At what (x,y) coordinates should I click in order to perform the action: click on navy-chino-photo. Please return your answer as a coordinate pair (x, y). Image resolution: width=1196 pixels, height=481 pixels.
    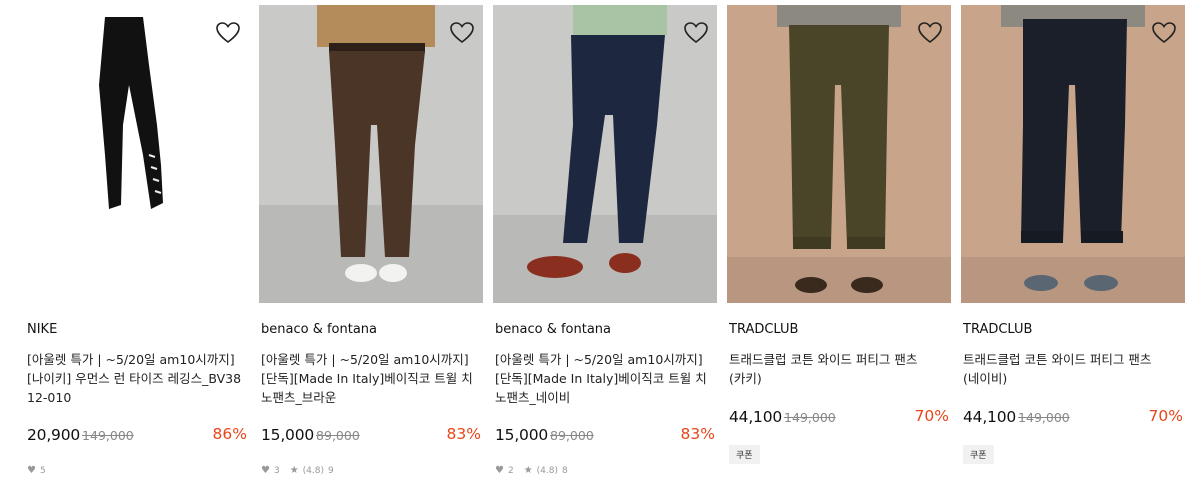
    Looking at the image, I should click on (605, 154).